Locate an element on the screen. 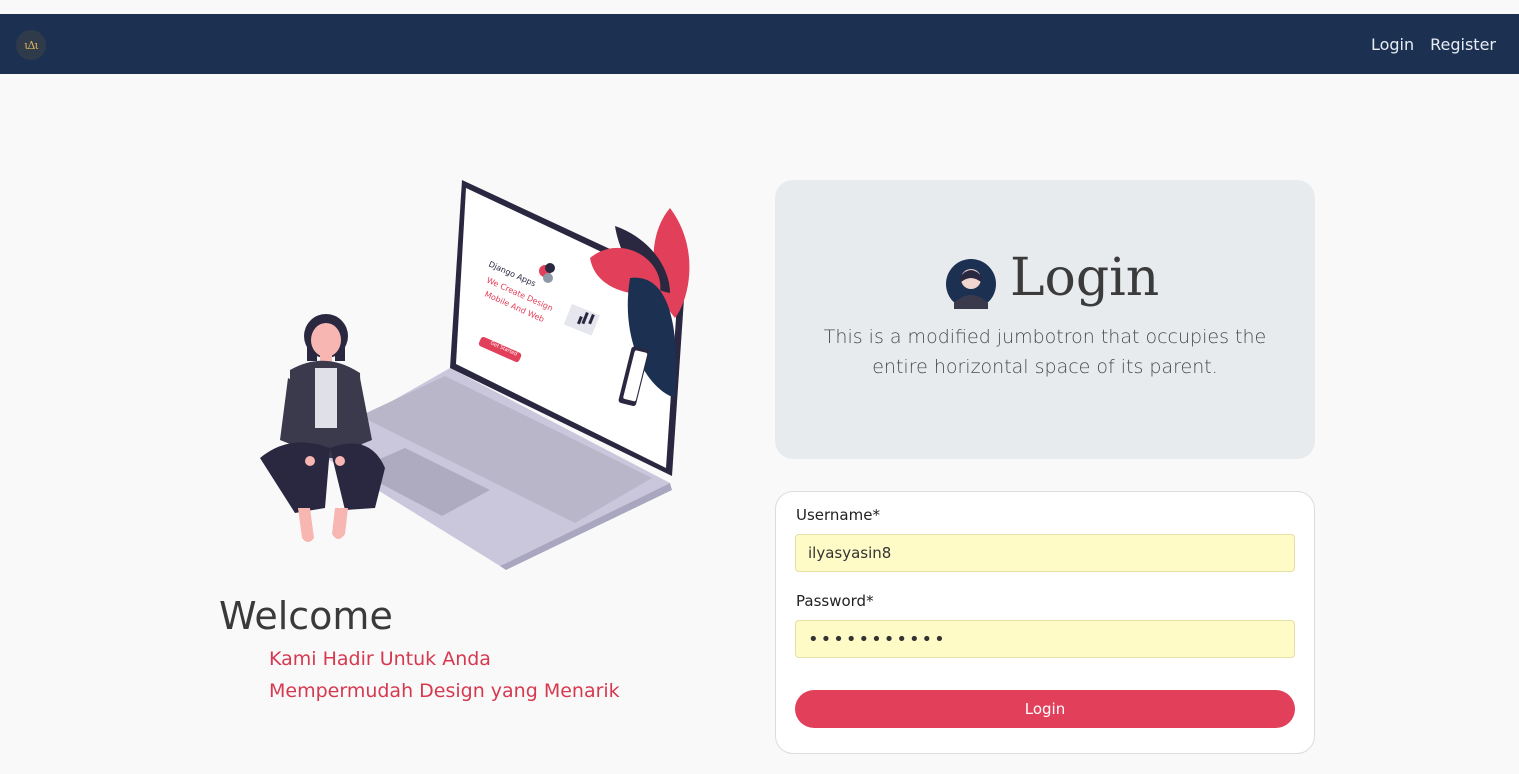 The image size is (1519, 774). nav-login-link: Login is located at coordinates (1392, 44).